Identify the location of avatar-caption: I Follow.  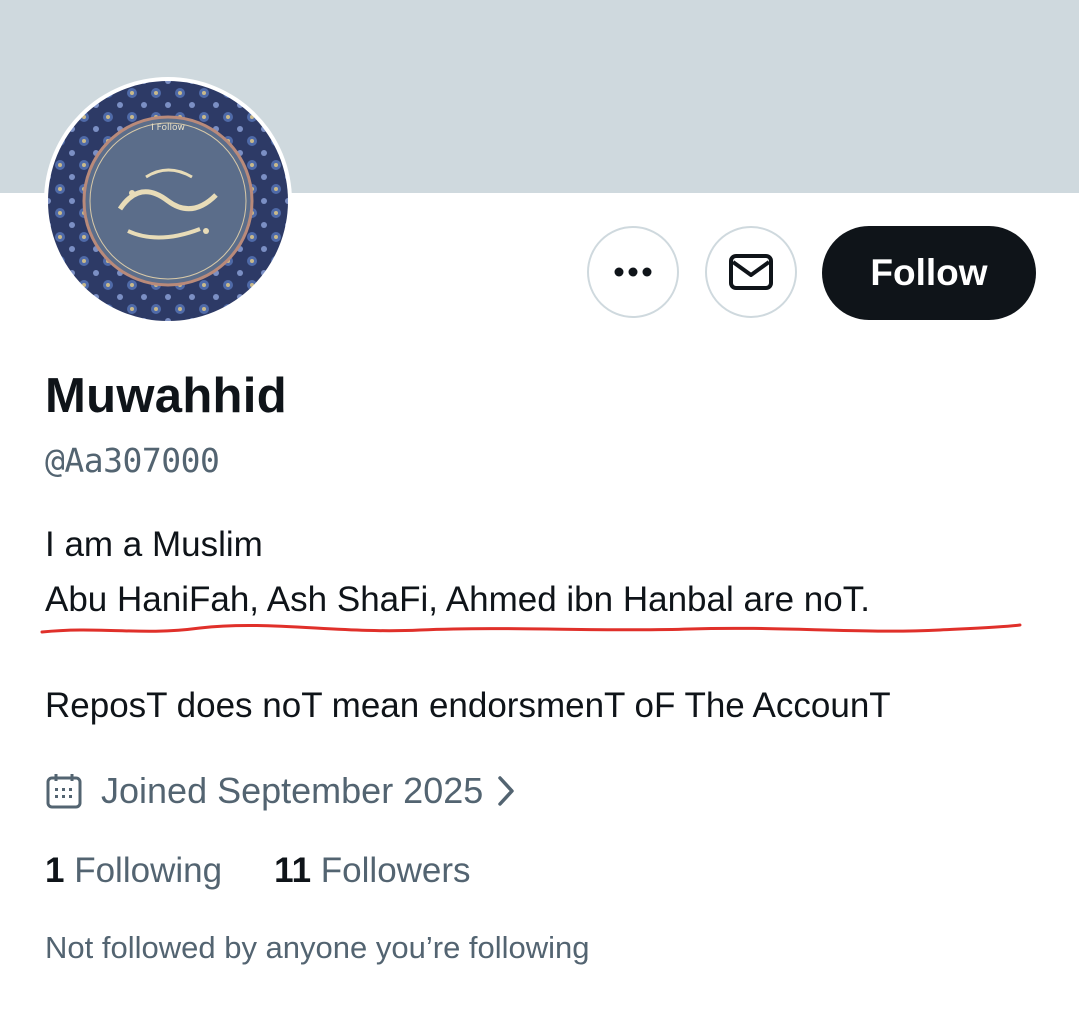
(168, 128).